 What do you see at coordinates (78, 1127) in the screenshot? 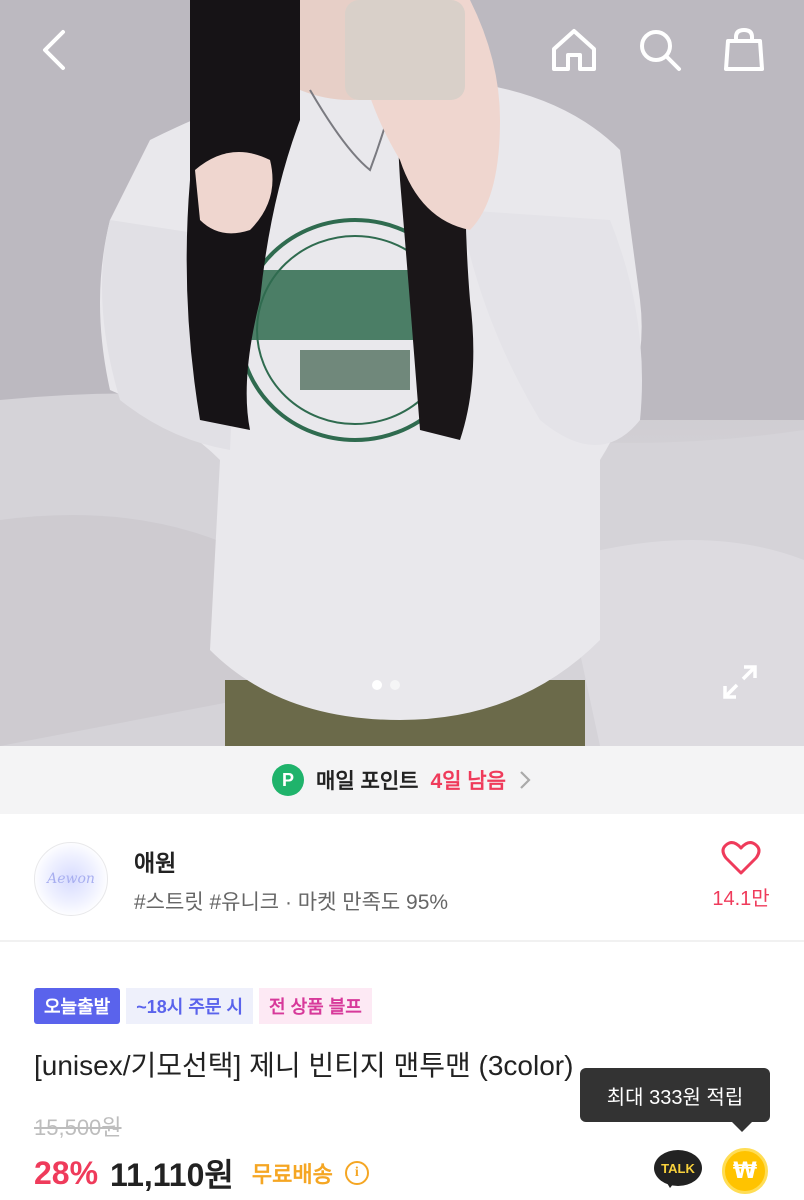
I see `original-price: 15,500원` at bounding box center [78, 1127].